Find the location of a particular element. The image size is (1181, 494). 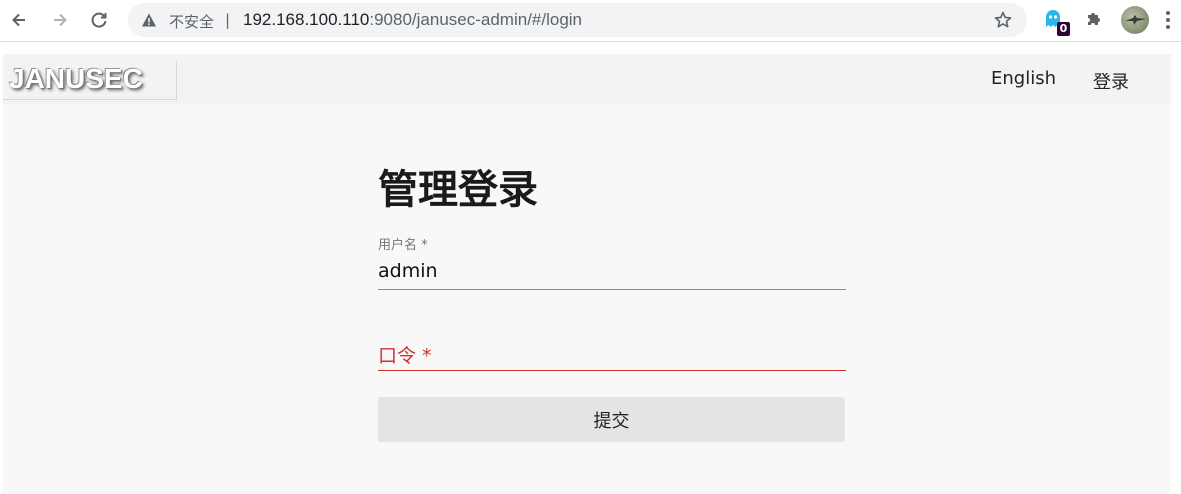

login-nav-link: 登录 is located at coordinates (1111, 81).